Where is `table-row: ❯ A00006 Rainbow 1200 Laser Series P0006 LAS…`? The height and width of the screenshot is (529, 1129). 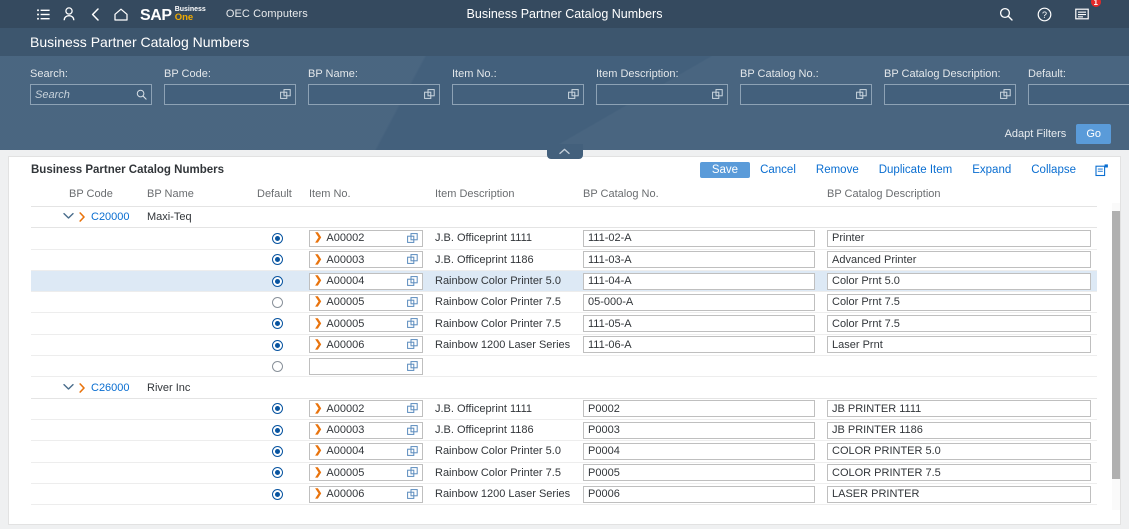 table-row: ❯ A00006 Rainbow 1200 Laser Series P0006 LAS… is located at coordinates (564, 494).